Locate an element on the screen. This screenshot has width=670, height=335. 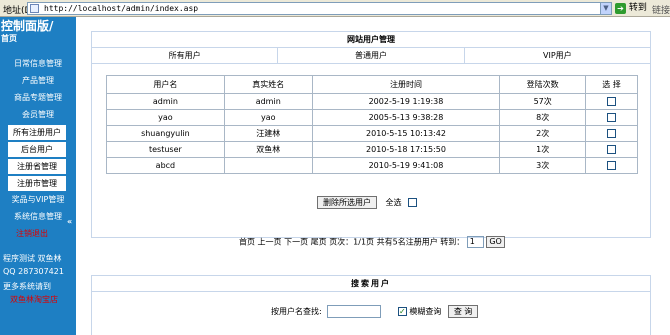
program-credit: 程序测试 双鱼林 is located at coordinates (32, 258).